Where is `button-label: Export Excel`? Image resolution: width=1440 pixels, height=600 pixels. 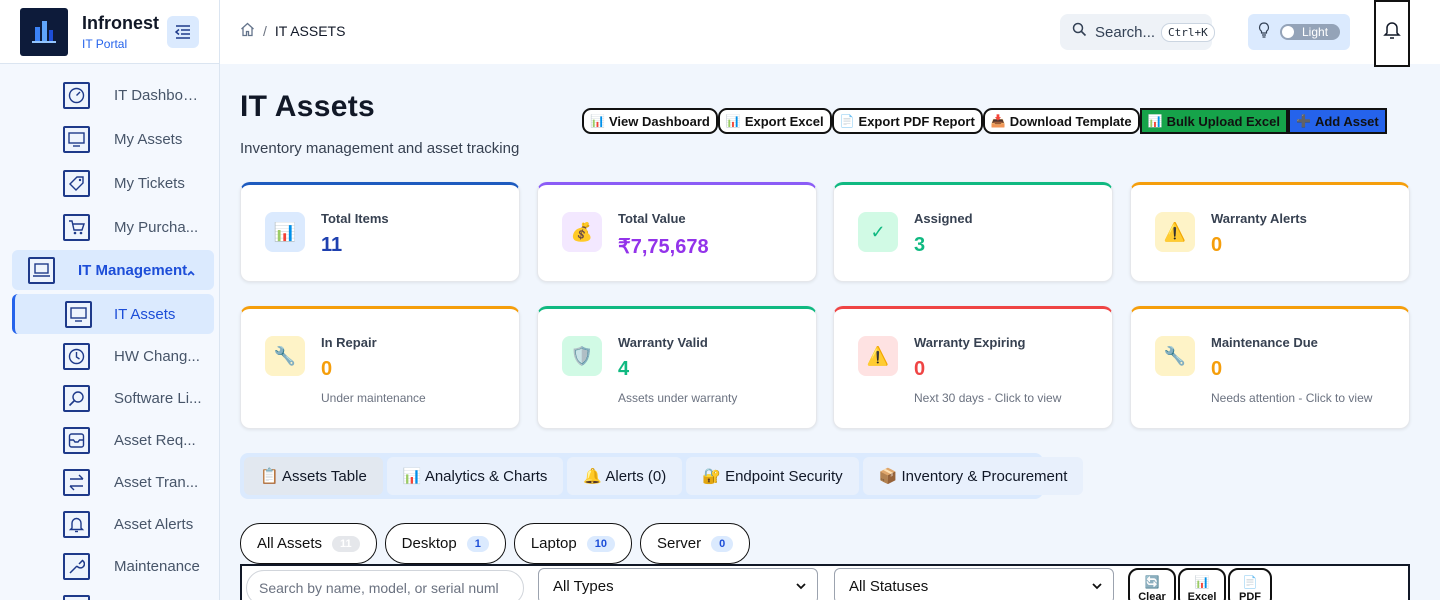
button-label: Export Excel is located at coordinates (784, 121).